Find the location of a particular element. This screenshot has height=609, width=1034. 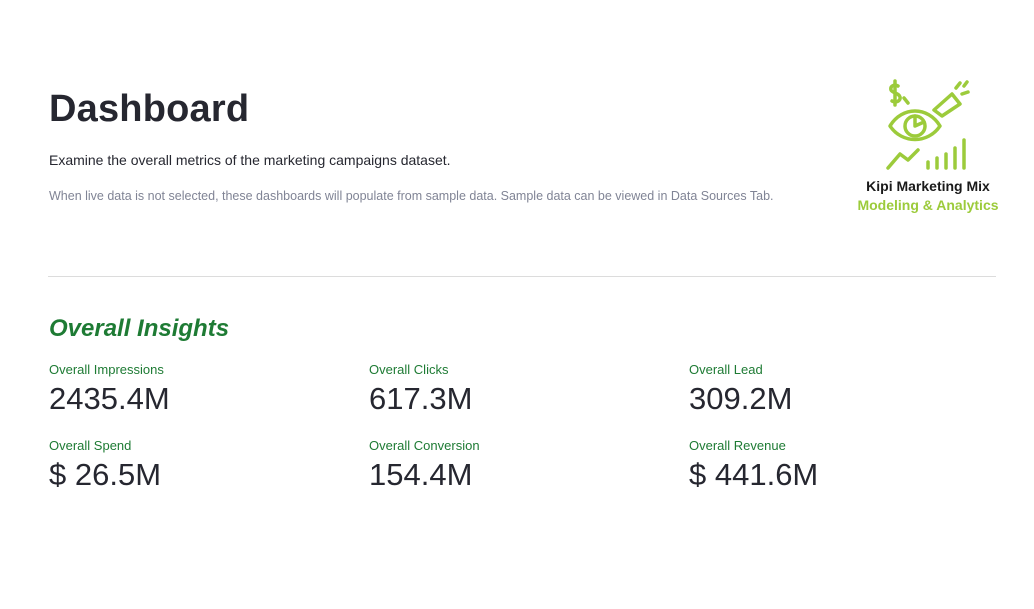

metric-label: Overall Revenue is located at coordinates (737, 445).